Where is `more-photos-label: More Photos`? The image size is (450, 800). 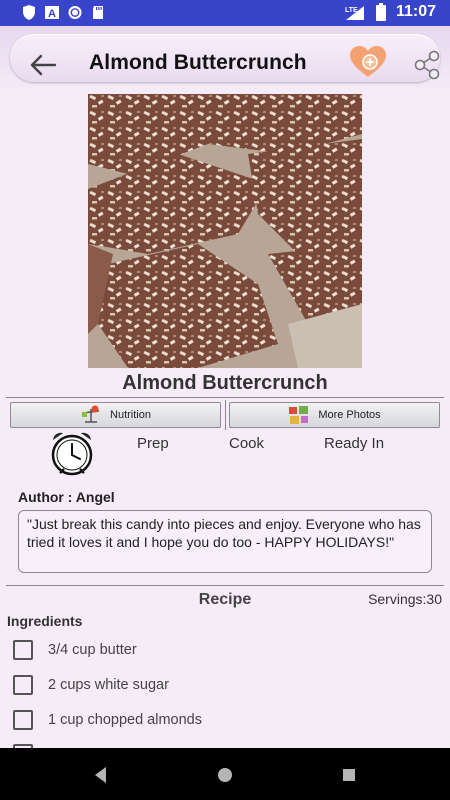
more-photos-label: More Photos is located at coordinates (349, 415).